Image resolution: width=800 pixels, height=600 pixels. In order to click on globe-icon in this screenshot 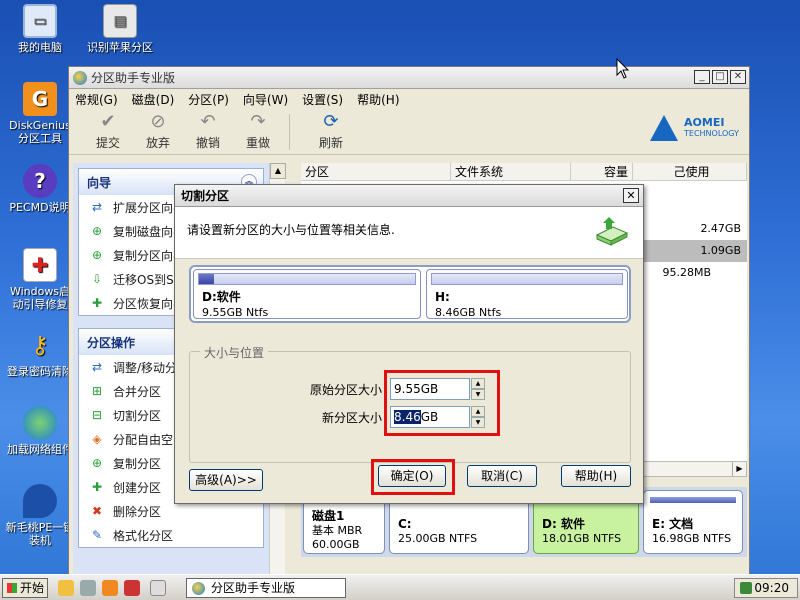, I will do `click(40, 423)`.